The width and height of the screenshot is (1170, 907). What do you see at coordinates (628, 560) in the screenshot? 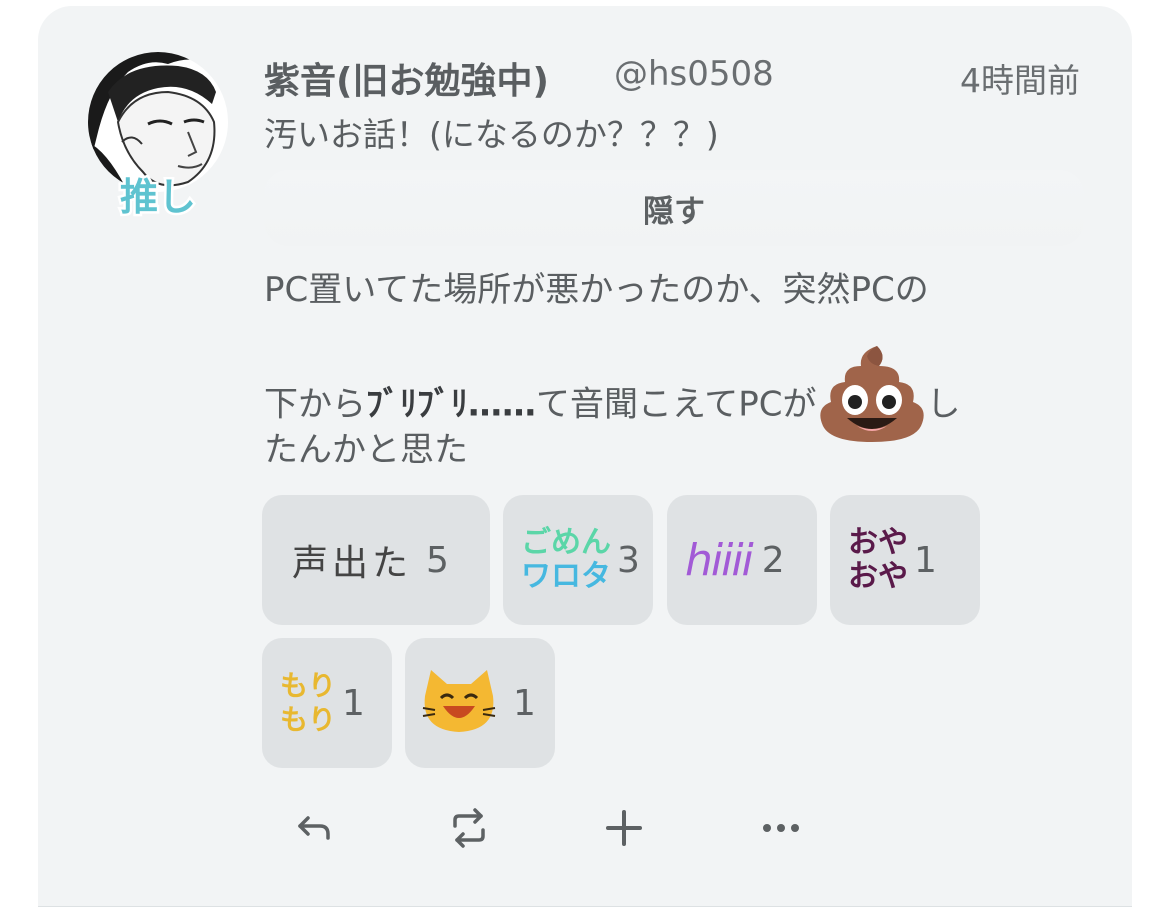
I see `reaction-count: 3` at bounding box center [628, 560].